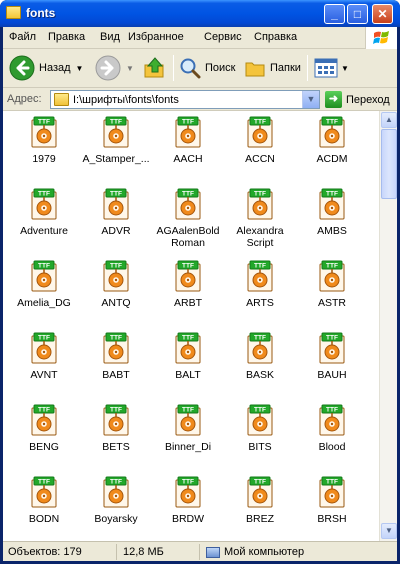 The height and width of the screenshot is (564, 400). Describe the element at coordinates (44, 294) in the screenshot. I see `font-file-item: TTF Amelia_DG` at that location.